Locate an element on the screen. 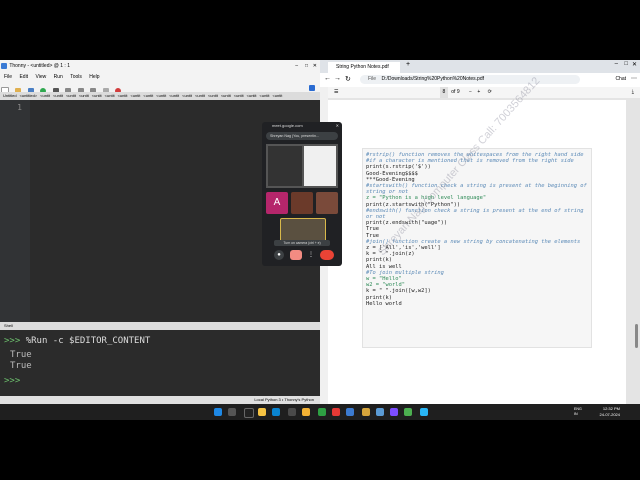 The width and height of the screenshot is (640, 480). shell-output-1: True is located at coordinates (21, 355).